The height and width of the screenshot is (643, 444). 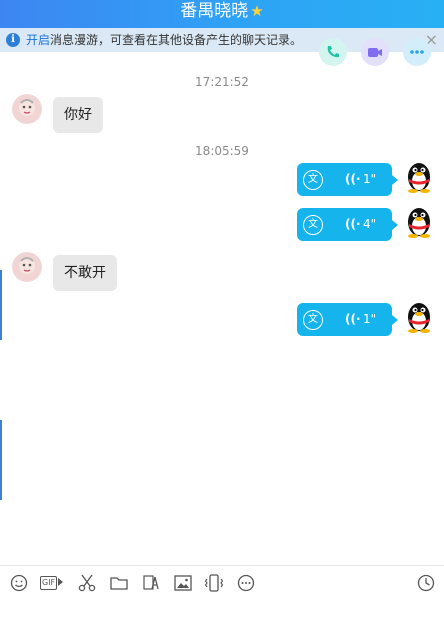 What do you see at coordinates (119, 583) in the screenshot?
I see `folder-icon` at bounding box center [119, 583].